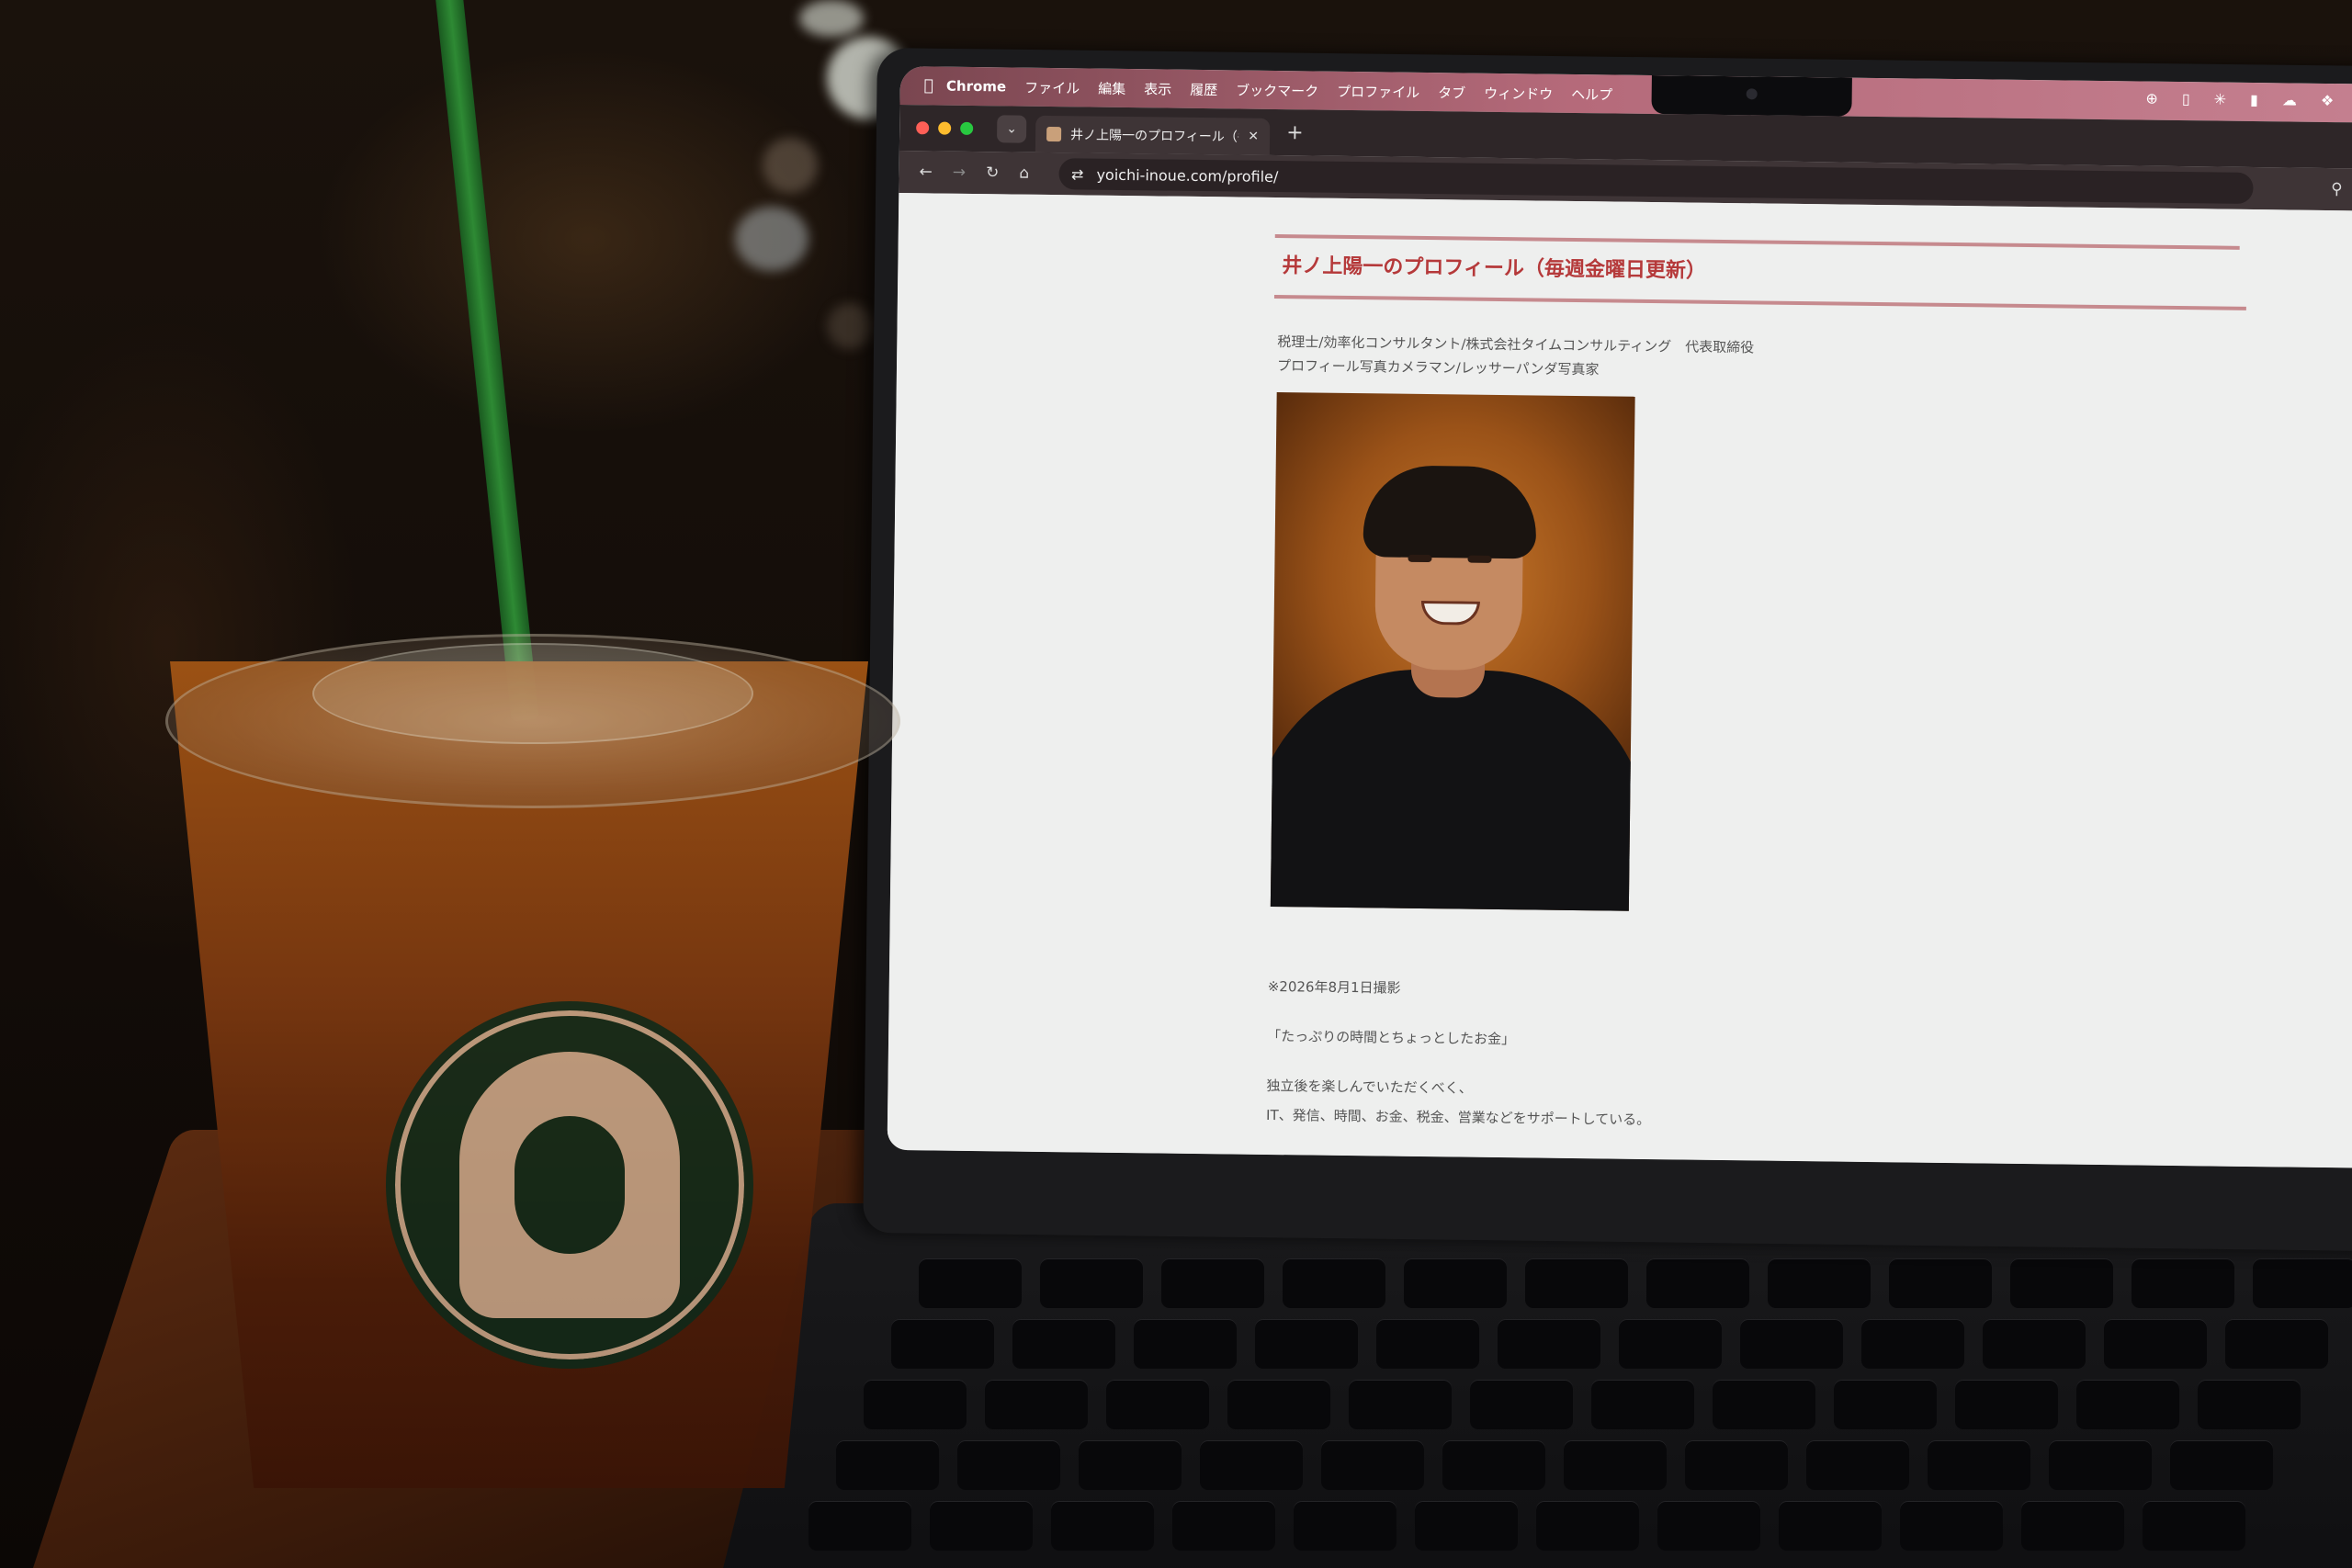 This screenshot has height=1568, width=2352. I want to click on menu-file: ファイル, so click(1052, 87).